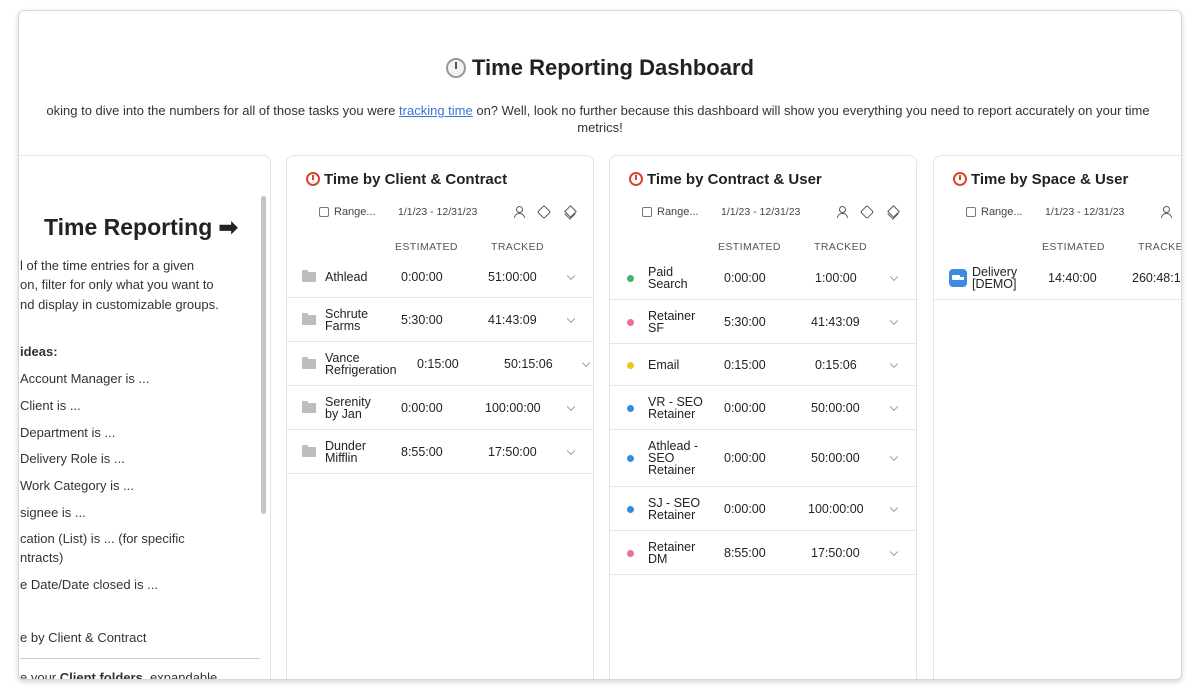 This screenshot has height=700, width=1200. What do you see at coordinates (83, 637) in the screenshot?
I see `section-title: e by Client & Contract` at bounding box center [83, 637].